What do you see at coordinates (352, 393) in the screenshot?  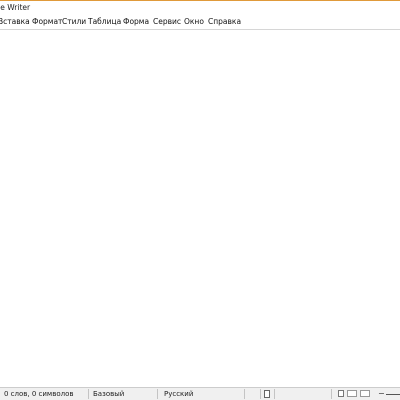 I see `multi-page-view-icon` at bounding box center [352, 393].